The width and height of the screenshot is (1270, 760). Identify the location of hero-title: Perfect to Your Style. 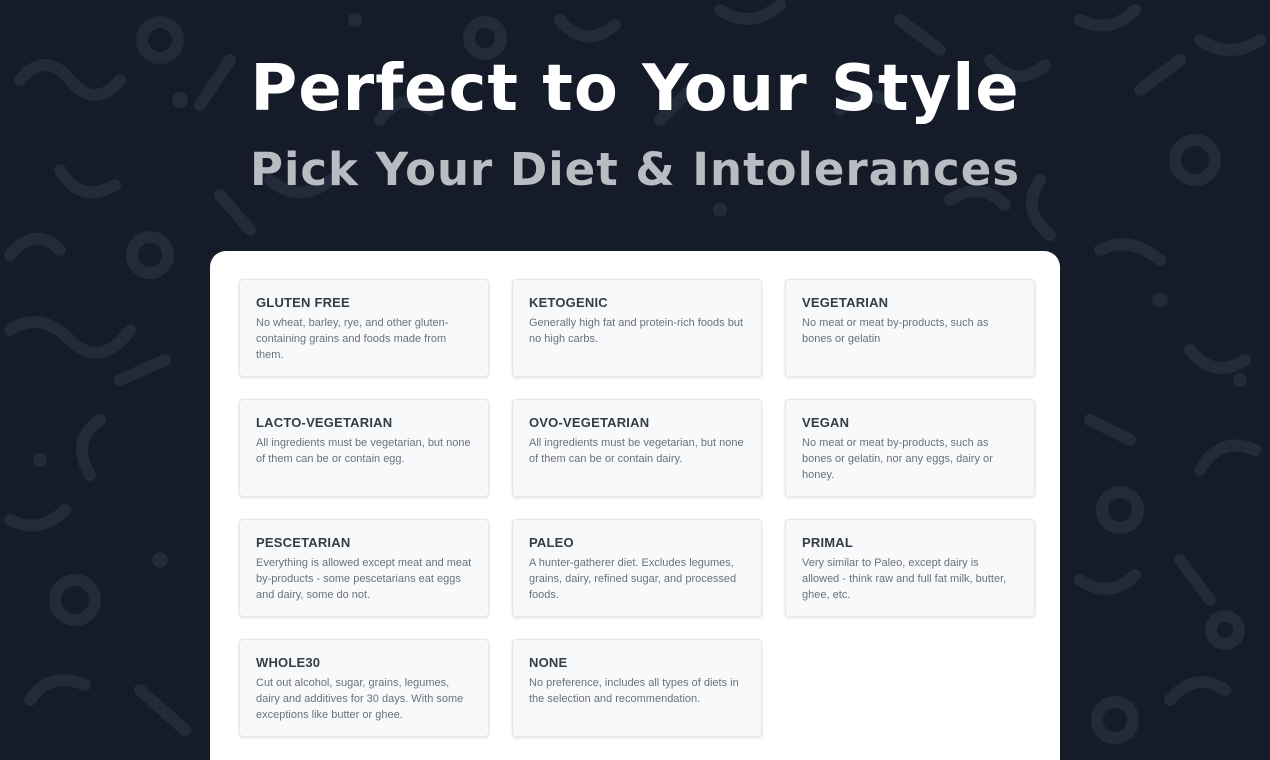
(635, 89).